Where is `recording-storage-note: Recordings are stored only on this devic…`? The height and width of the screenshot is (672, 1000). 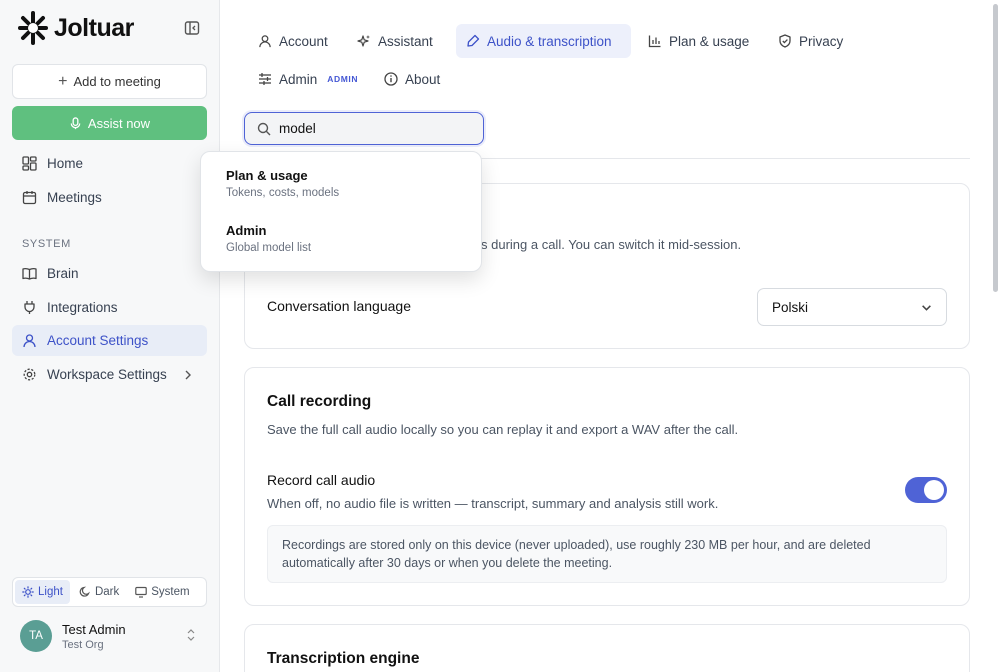 recording-storage-note: Recordings are stored only on this devic… is located at coordinates (607, 554).